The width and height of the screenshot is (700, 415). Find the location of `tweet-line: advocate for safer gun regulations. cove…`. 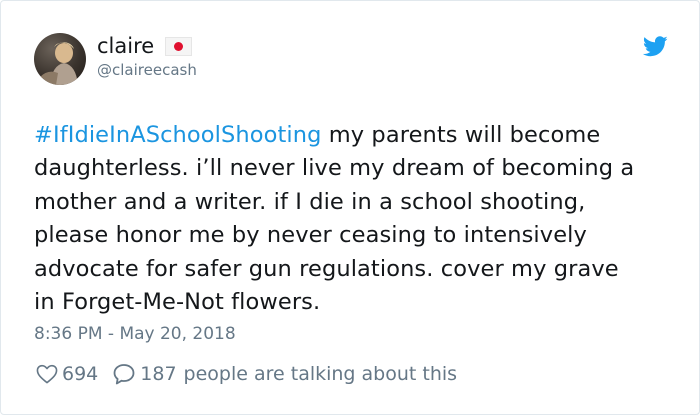

tweet-line: advocate for safer gun regulations. cove… is located at coordinates (326, 268).